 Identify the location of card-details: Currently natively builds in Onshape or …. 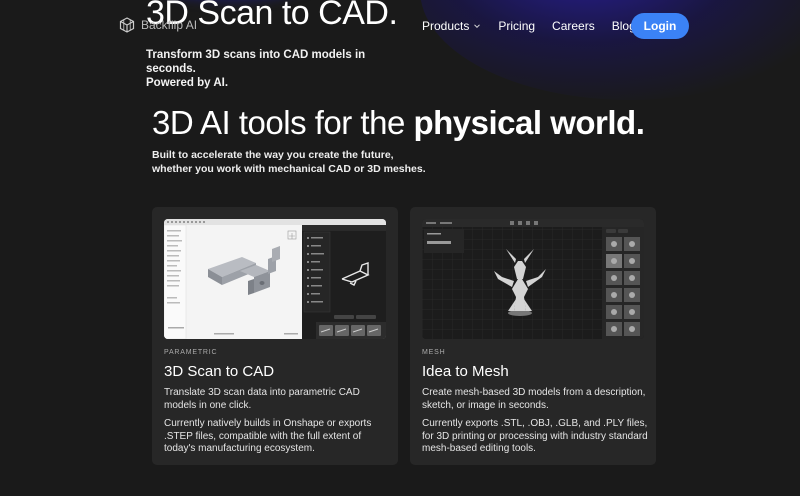
(268, 436).